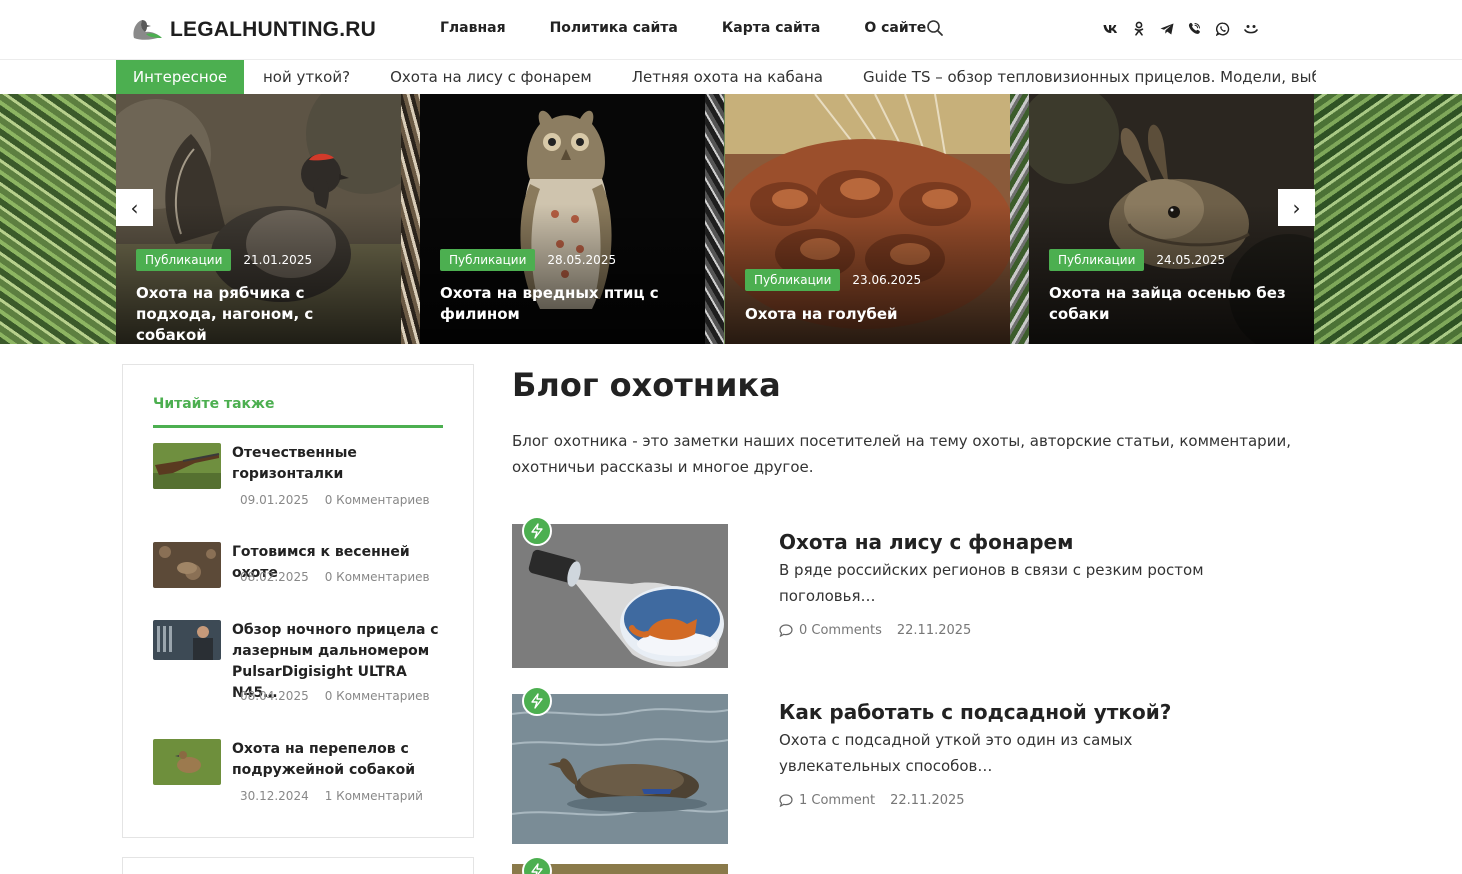  What do you see at coordinates (975, 712) in the screenshot?
I see `post-title: Как работать с подсадной уткой?` at bounding box center [975, 712].